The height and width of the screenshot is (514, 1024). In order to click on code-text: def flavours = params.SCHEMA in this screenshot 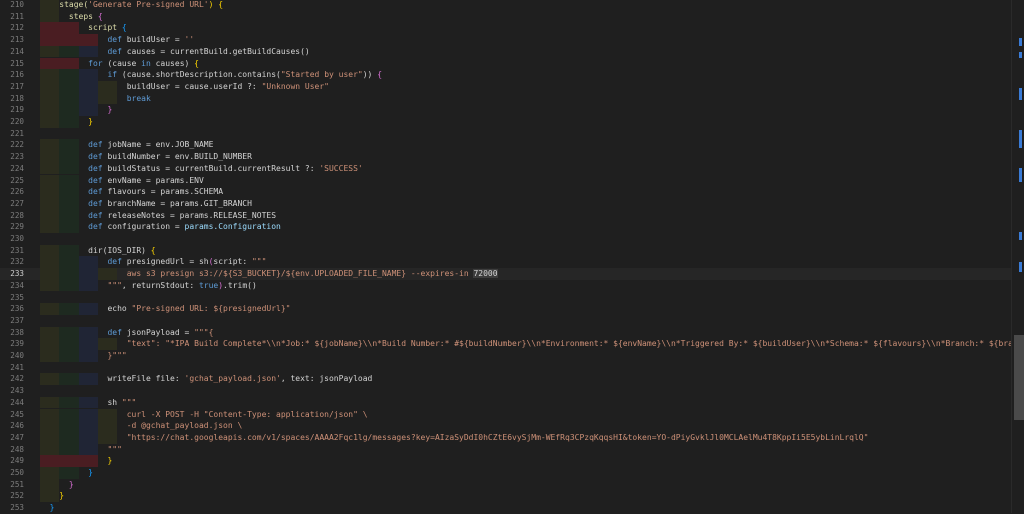, I will do `click(526, 192)`.